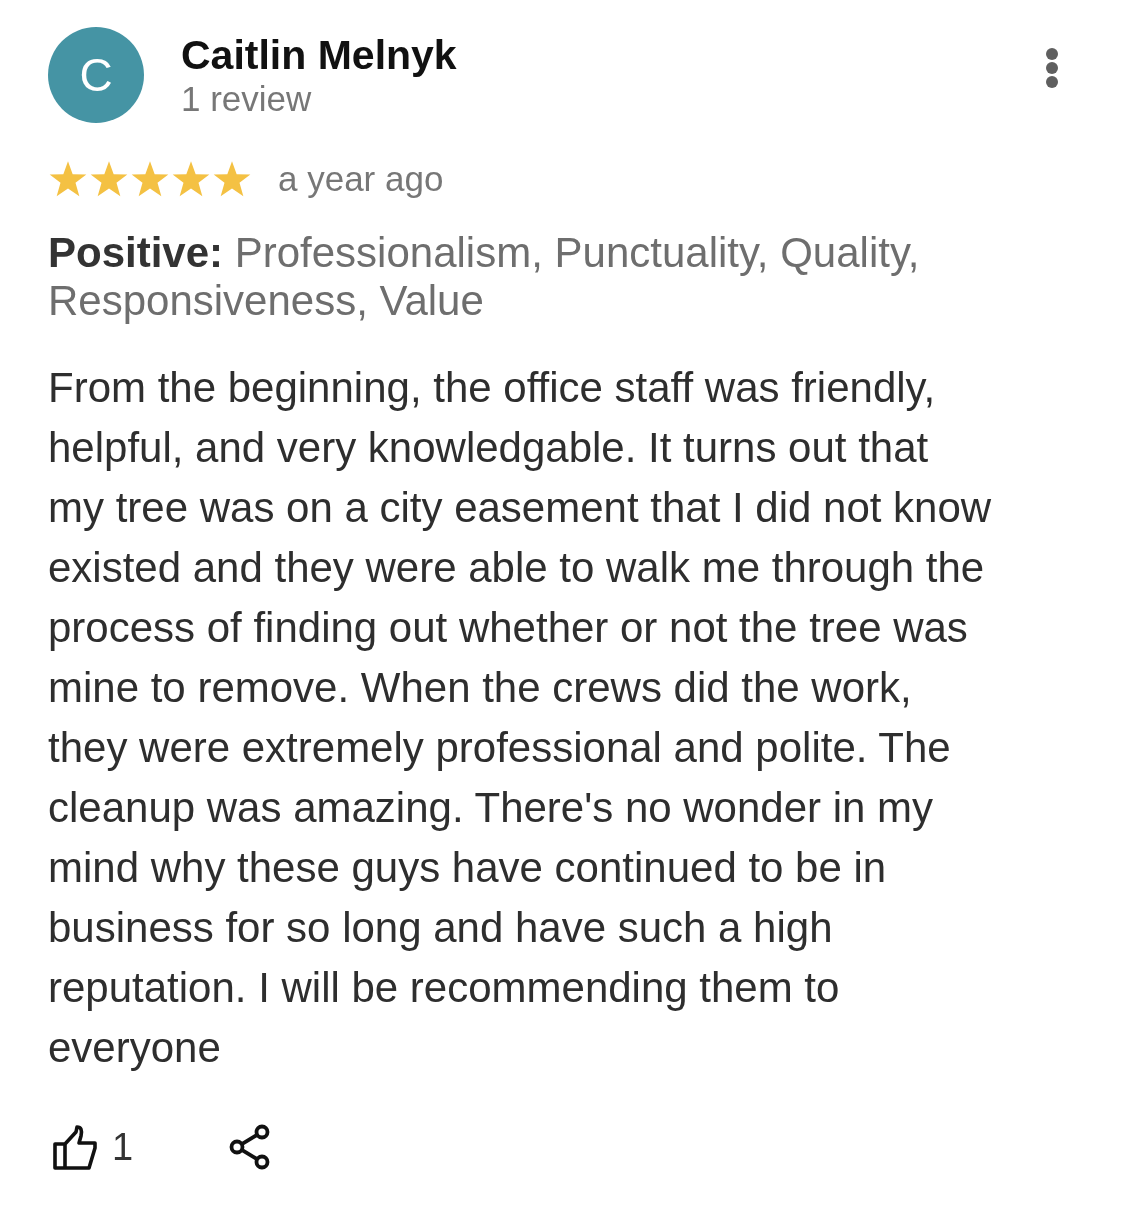  What do you see at coordinates (484, 277) in the screenshot?
I see `positive-aspects: Positive: Professionalism, Punctuality, Quality, Responsiveness, Value` at bounding box center [484, 277].